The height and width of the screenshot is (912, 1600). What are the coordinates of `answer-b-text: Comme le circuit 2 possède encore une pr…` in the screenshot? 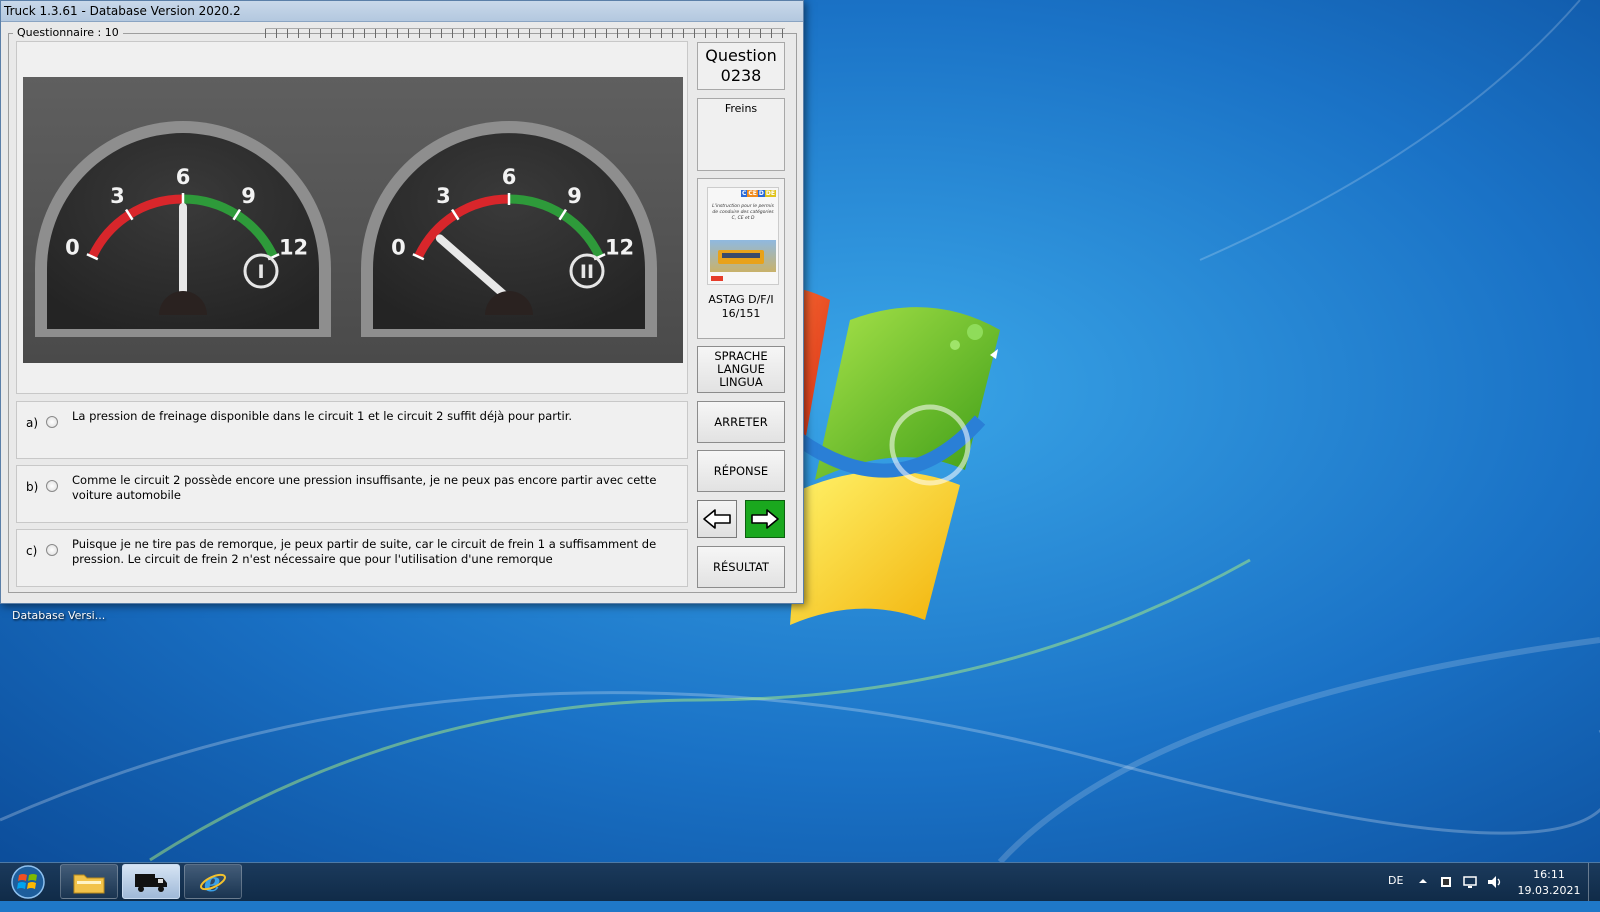 It's located at (364, 487).